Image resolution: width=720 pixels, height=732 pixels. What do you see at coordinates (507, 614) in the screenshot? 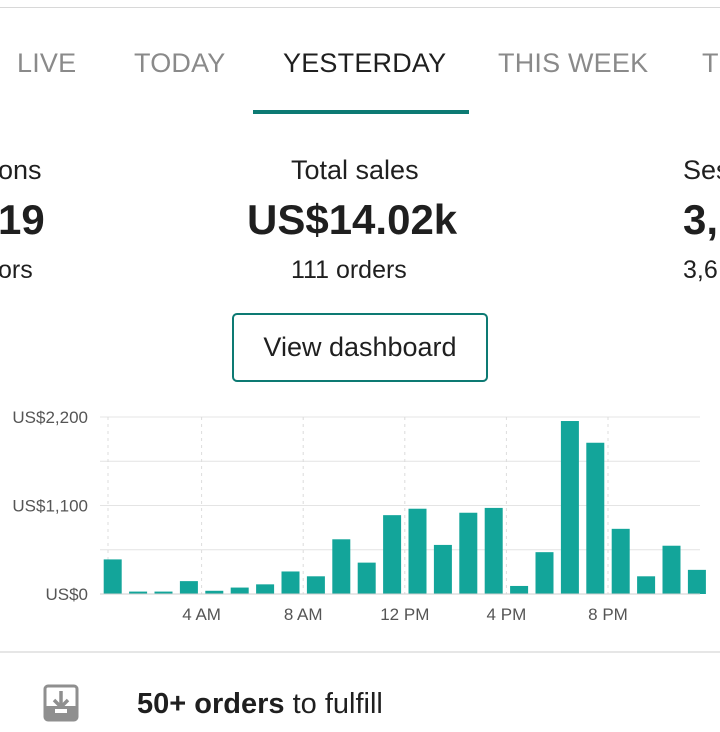
I see `x-tick-label: 4 PM` at bounding box center [507, 614].